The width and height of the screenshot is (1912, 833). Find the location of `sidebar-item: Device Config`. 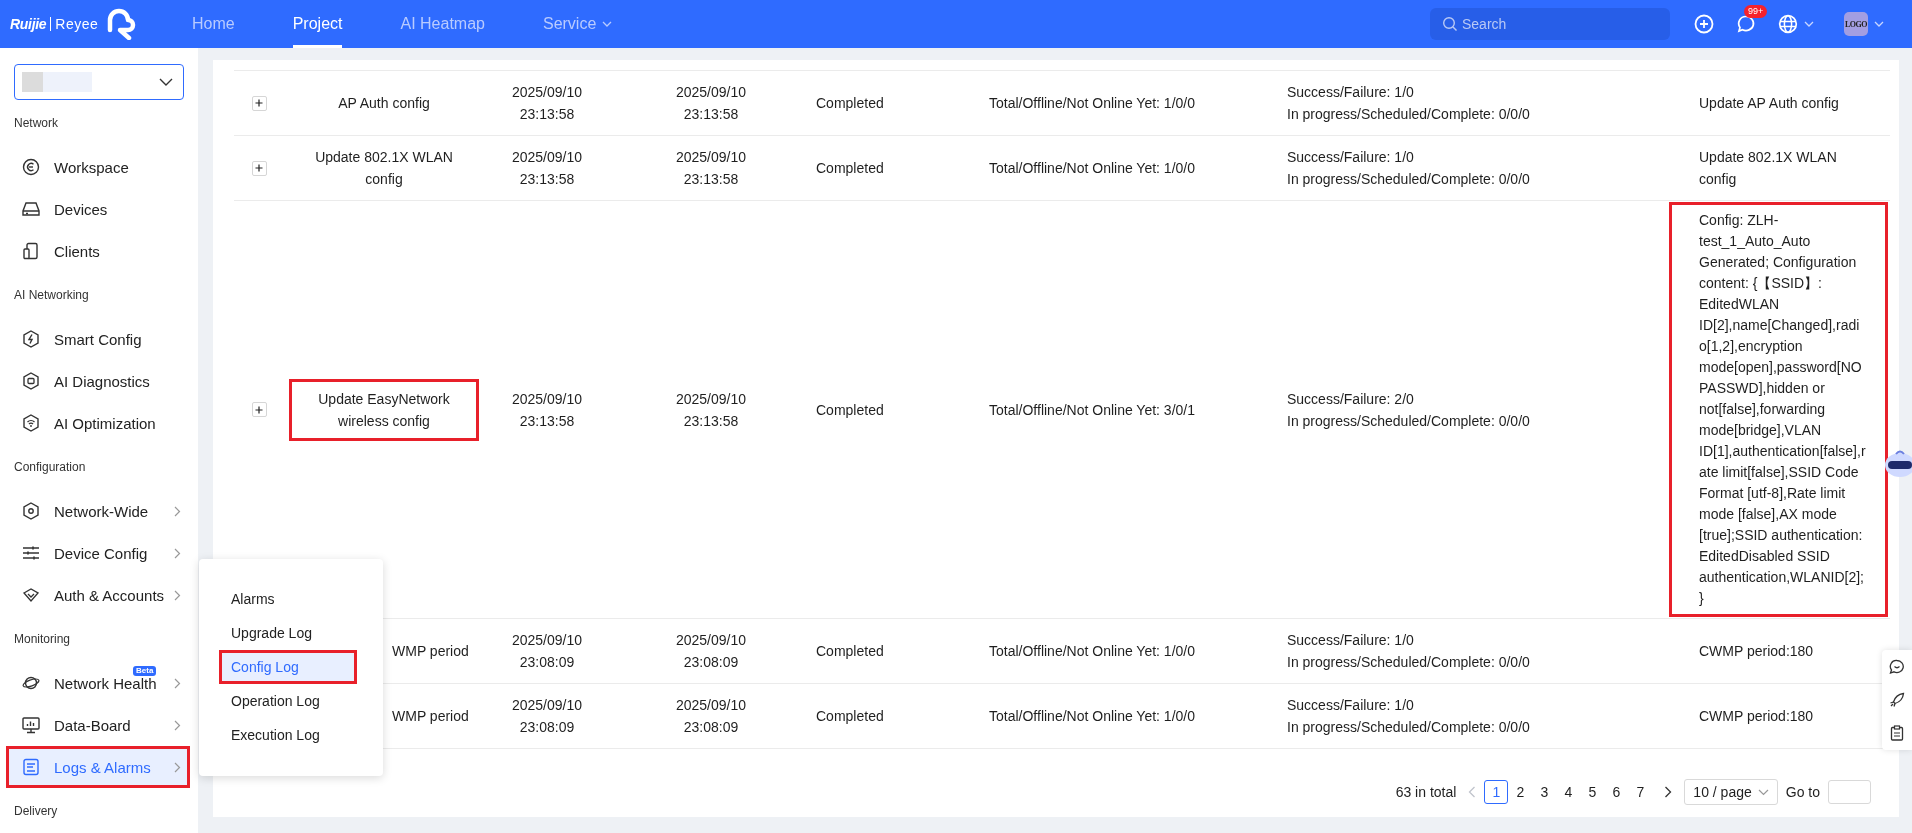

sidebar-item: Device Config is located at coordinates (98, 553).